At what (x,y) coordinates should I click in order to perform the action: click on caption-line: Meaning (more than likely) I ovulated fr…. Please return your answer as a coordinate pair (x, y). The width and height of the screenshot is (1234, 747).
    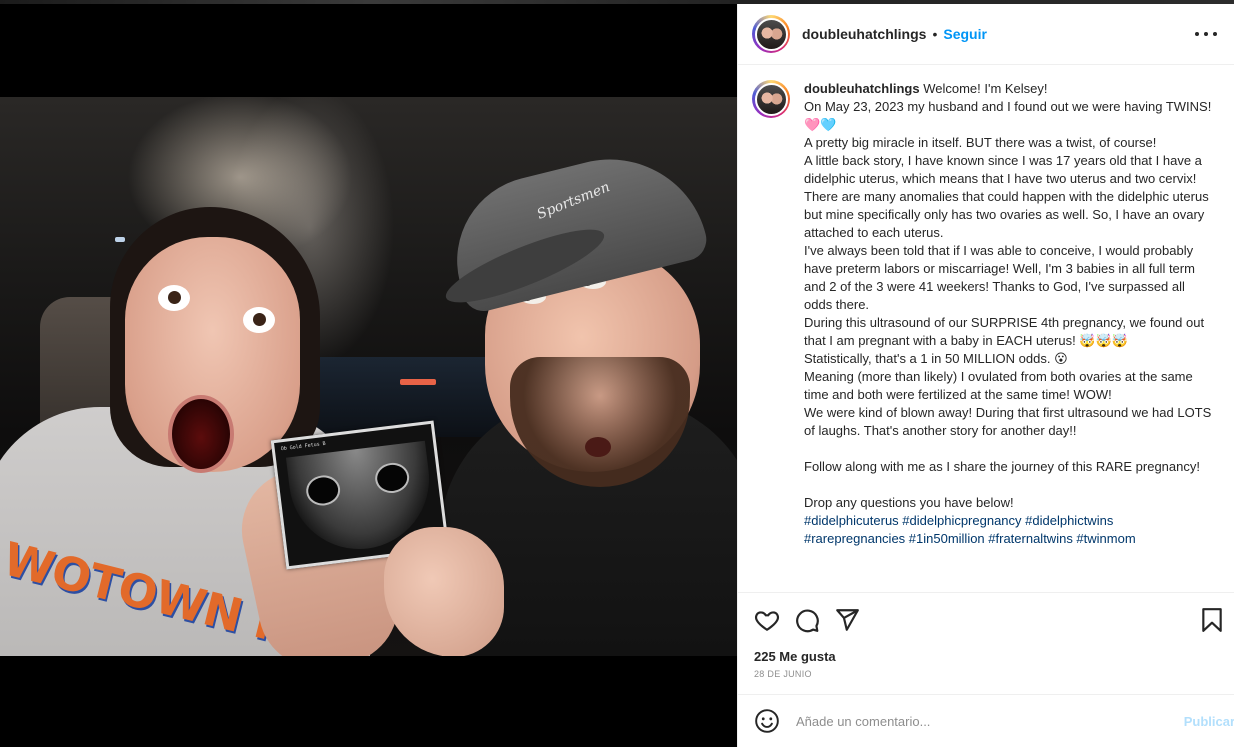
    Looking at the image, I should click on (1000, 385).